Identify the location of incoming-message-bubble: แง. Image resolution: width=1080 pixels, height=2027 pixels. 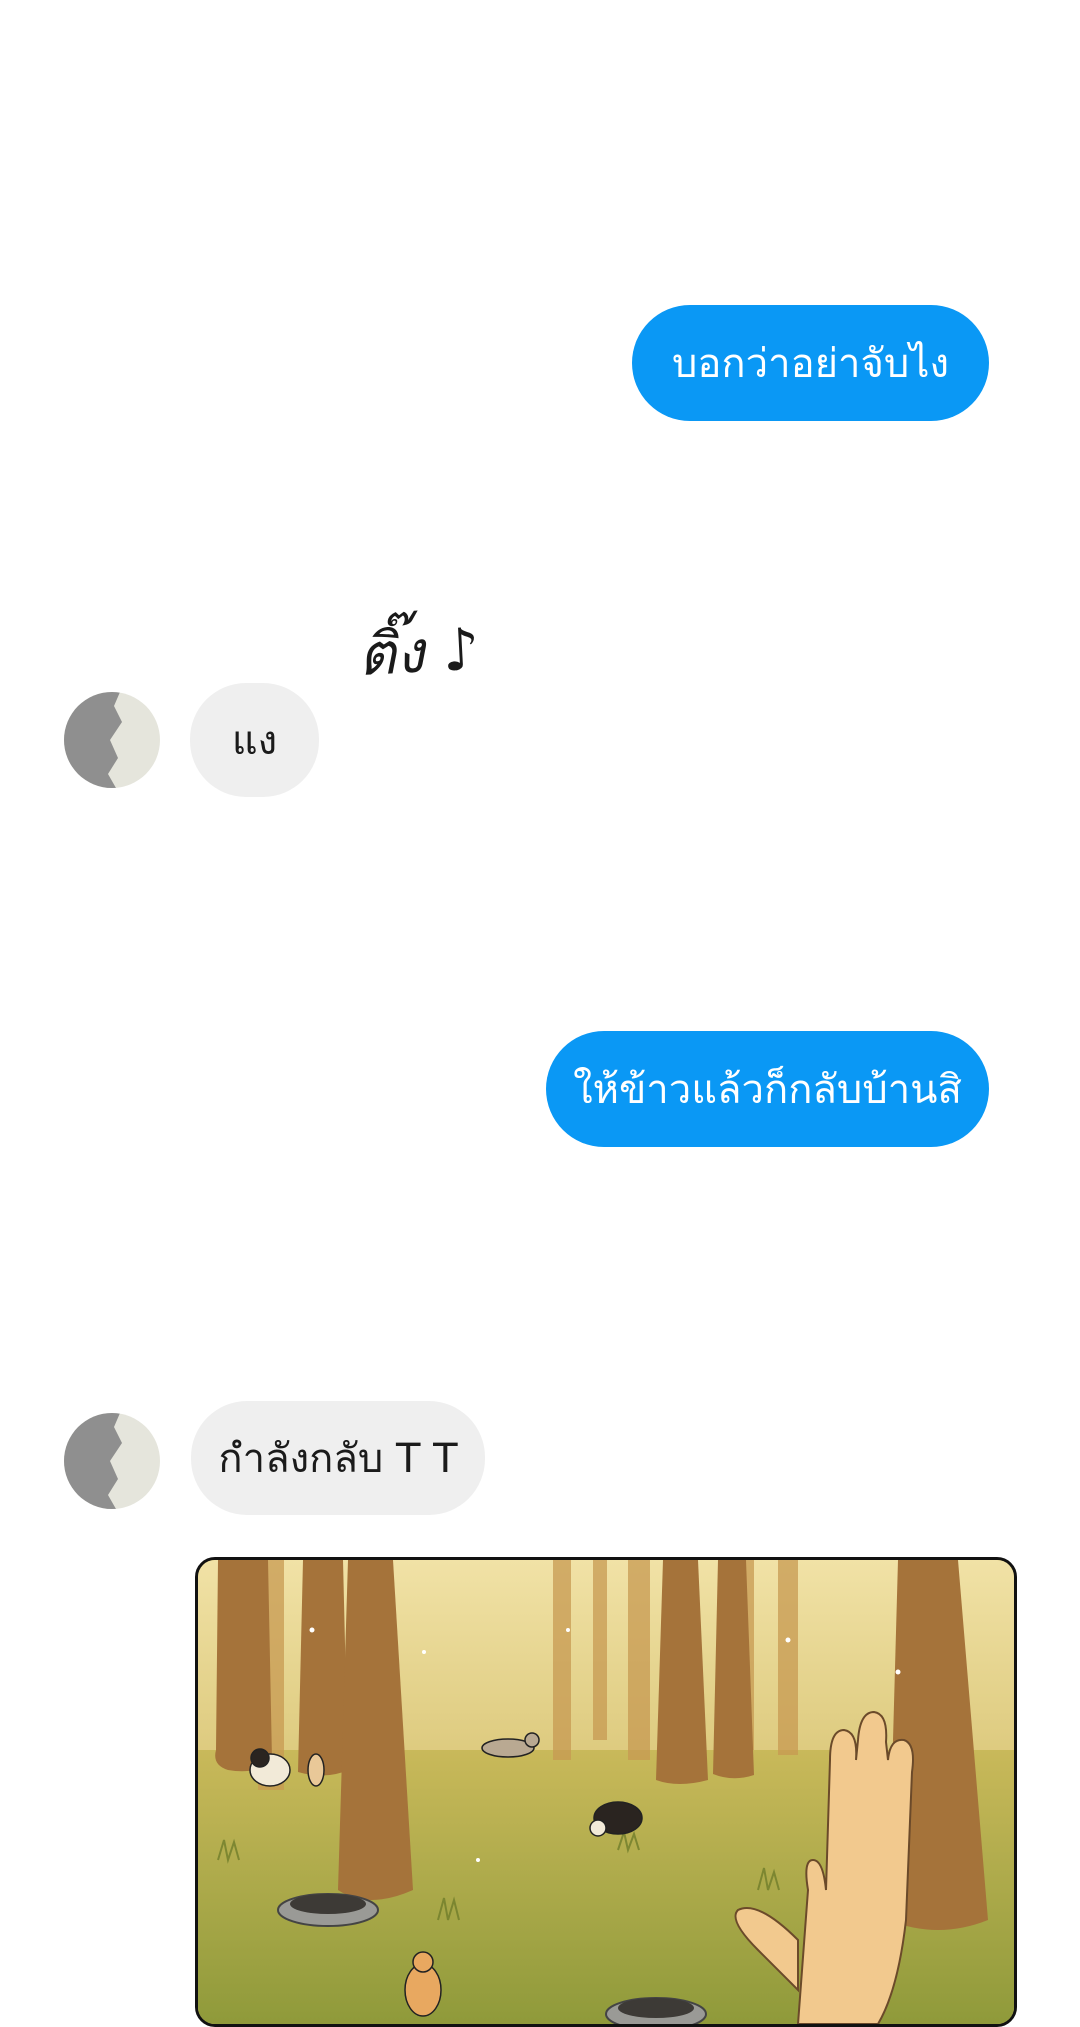
(254, 740).